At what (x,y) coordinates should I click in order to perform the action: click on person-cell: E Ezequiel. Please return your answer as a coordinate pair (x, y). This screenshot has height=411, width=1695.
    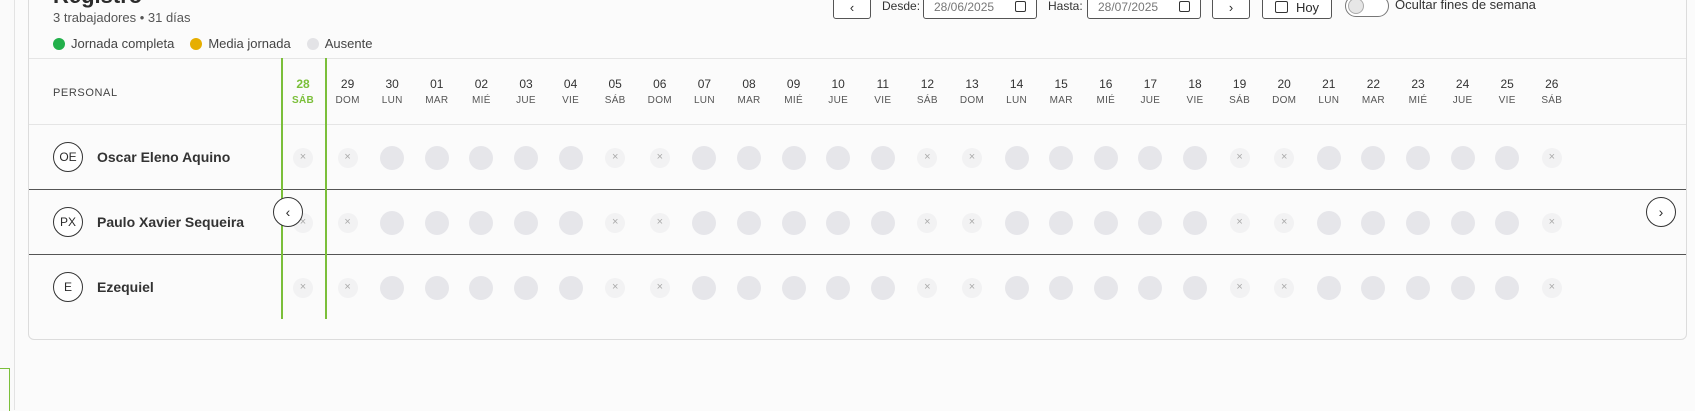
    Looking at the image, I should click on (103, 287).